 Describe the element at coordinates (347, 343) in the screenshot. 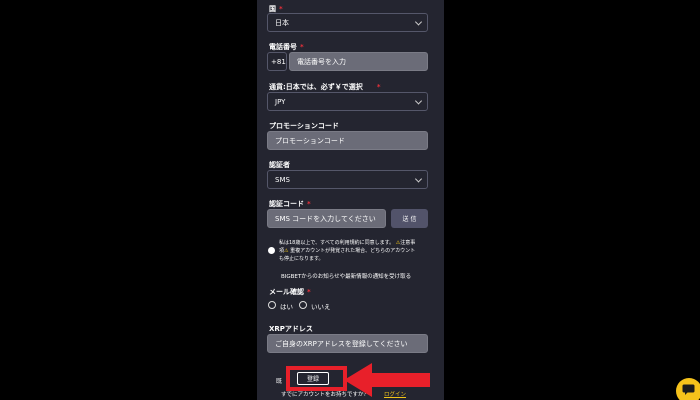

I see `xrp-input: ご自身のXRPアドレスを登録してください` at that location.